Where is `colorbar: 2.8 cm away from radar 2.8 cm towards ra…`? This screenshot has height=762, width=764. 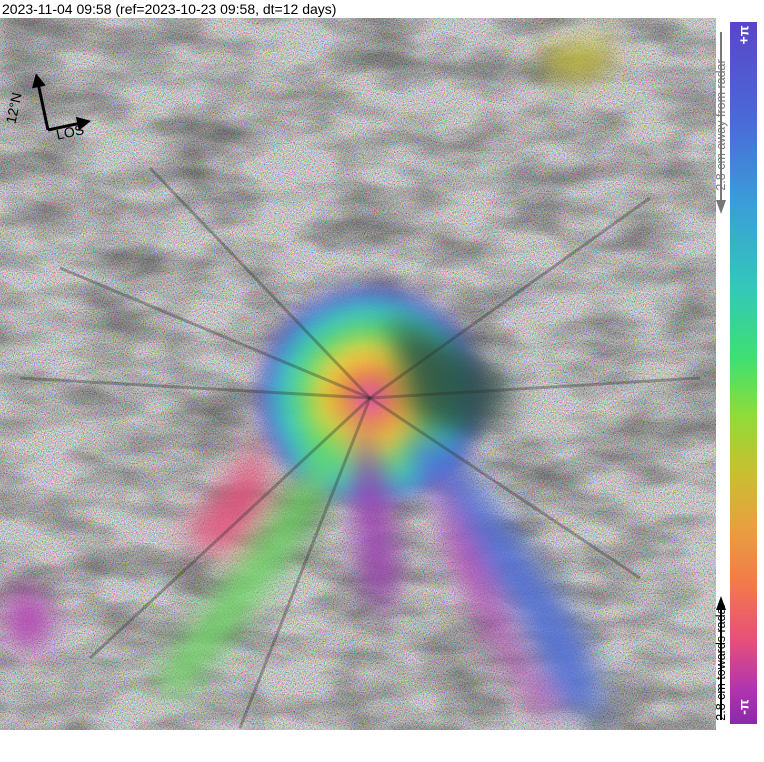
colorbar: 2.8 cm away from radar 2.8 cm towards ra… is located at coordinates (739, 374).